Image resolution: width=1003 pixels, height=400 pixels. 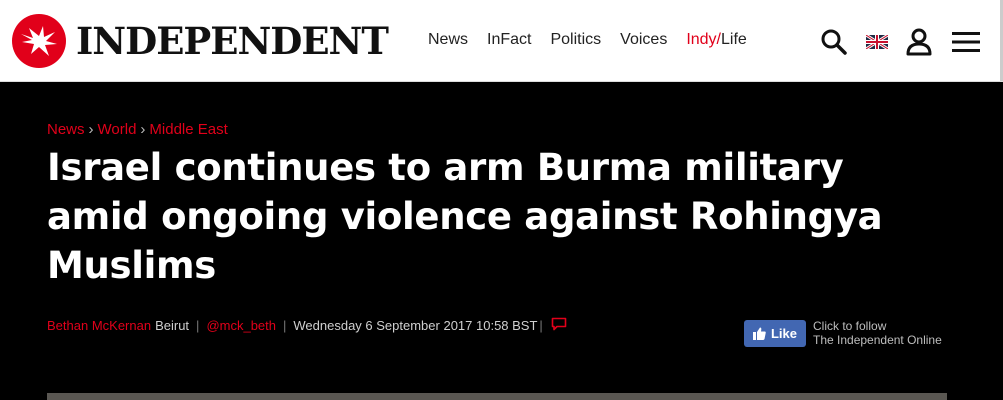 What do you see at coordinates (241, 325) in the screenshot?
I see `twitter-handle-link: @mck_beth` at bounding box center [241, 325].